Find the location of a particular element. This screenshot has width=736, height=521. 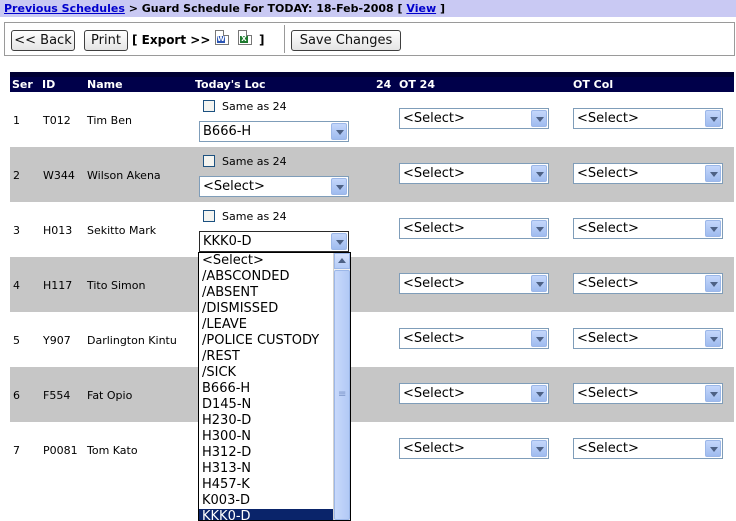

dropdown-option: /ABSENT is located at coordinates (266, 293).